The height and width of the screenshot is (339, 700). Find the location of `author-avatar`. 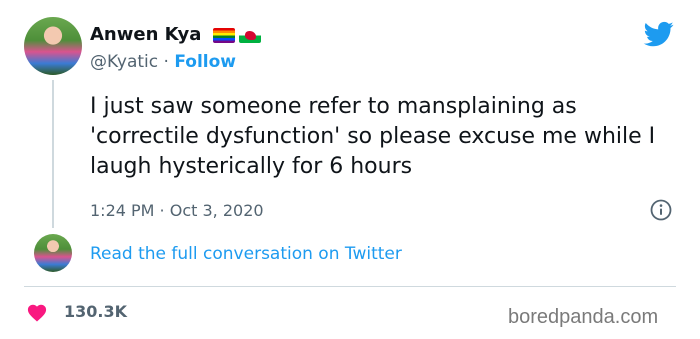

author-avatar is located at coordinates (53, 46).